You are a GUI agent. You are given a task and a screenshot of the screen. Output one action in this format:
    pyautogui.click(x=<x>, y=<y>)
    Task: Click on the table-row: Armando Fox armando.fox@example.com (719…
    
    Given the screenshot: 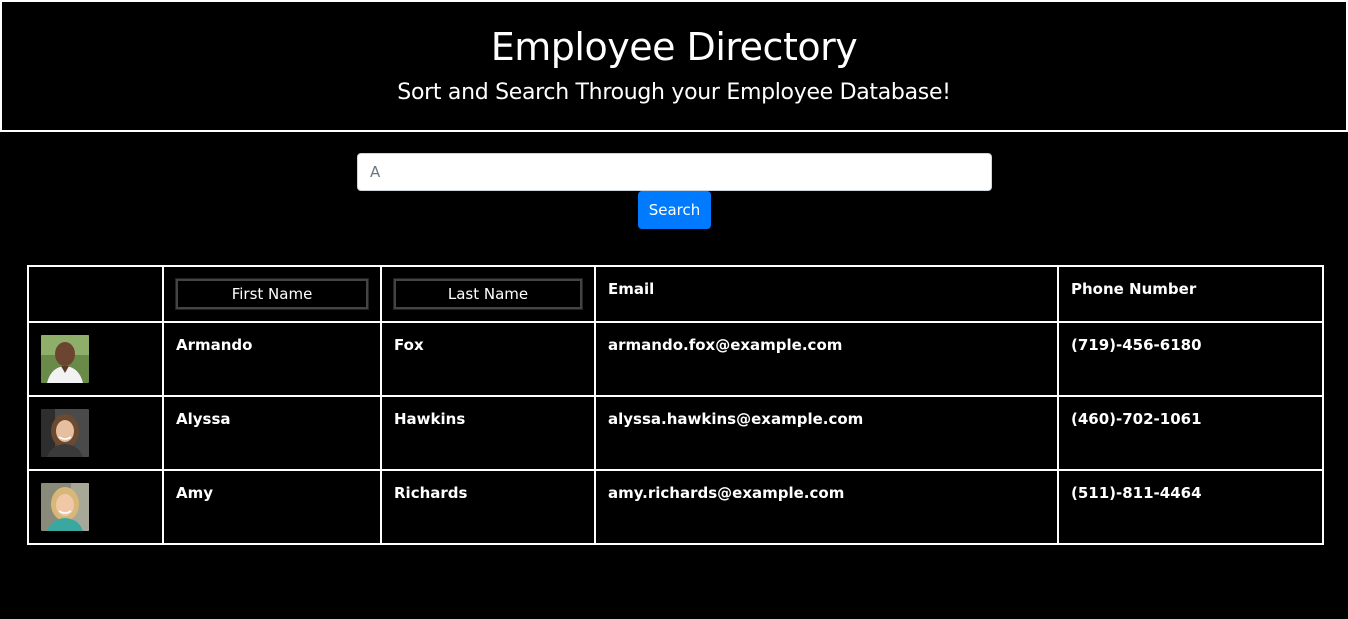 What is the action you would take?
    pyautogui.click(x=675, y=359)
    